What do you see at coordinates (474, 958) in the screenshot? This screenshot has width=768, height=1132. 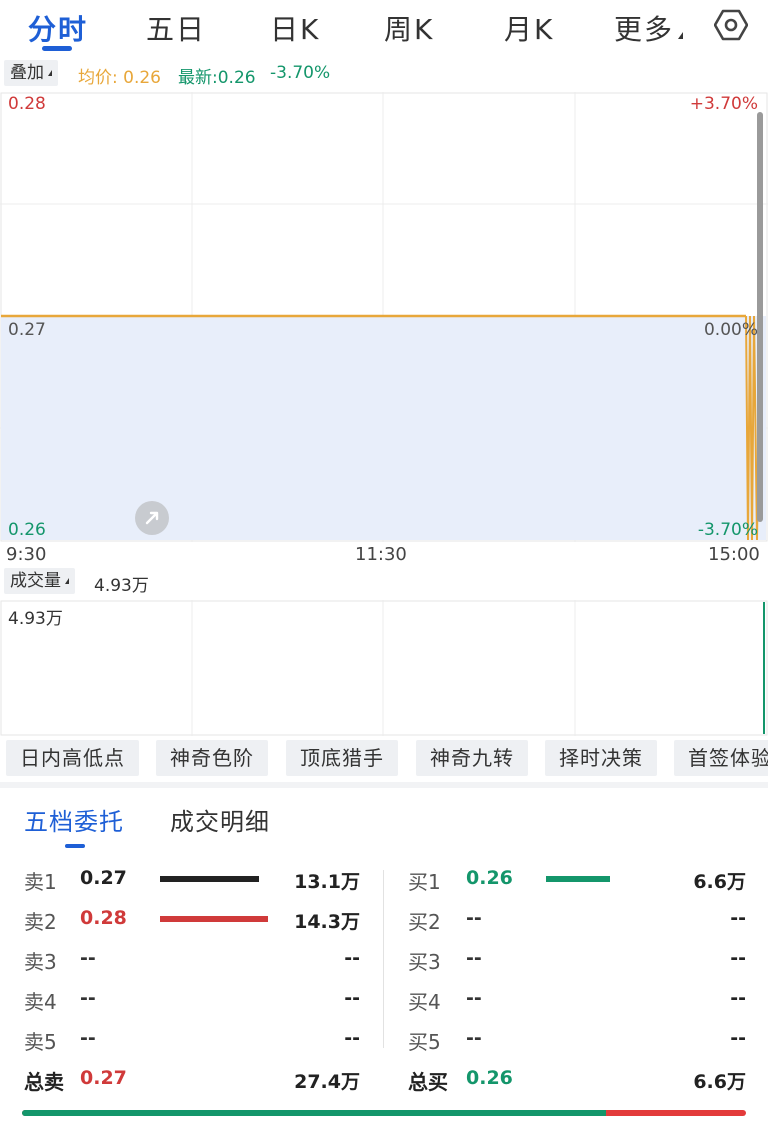 I see `buy-level-3-price: --` at bounding box center [474, 958].